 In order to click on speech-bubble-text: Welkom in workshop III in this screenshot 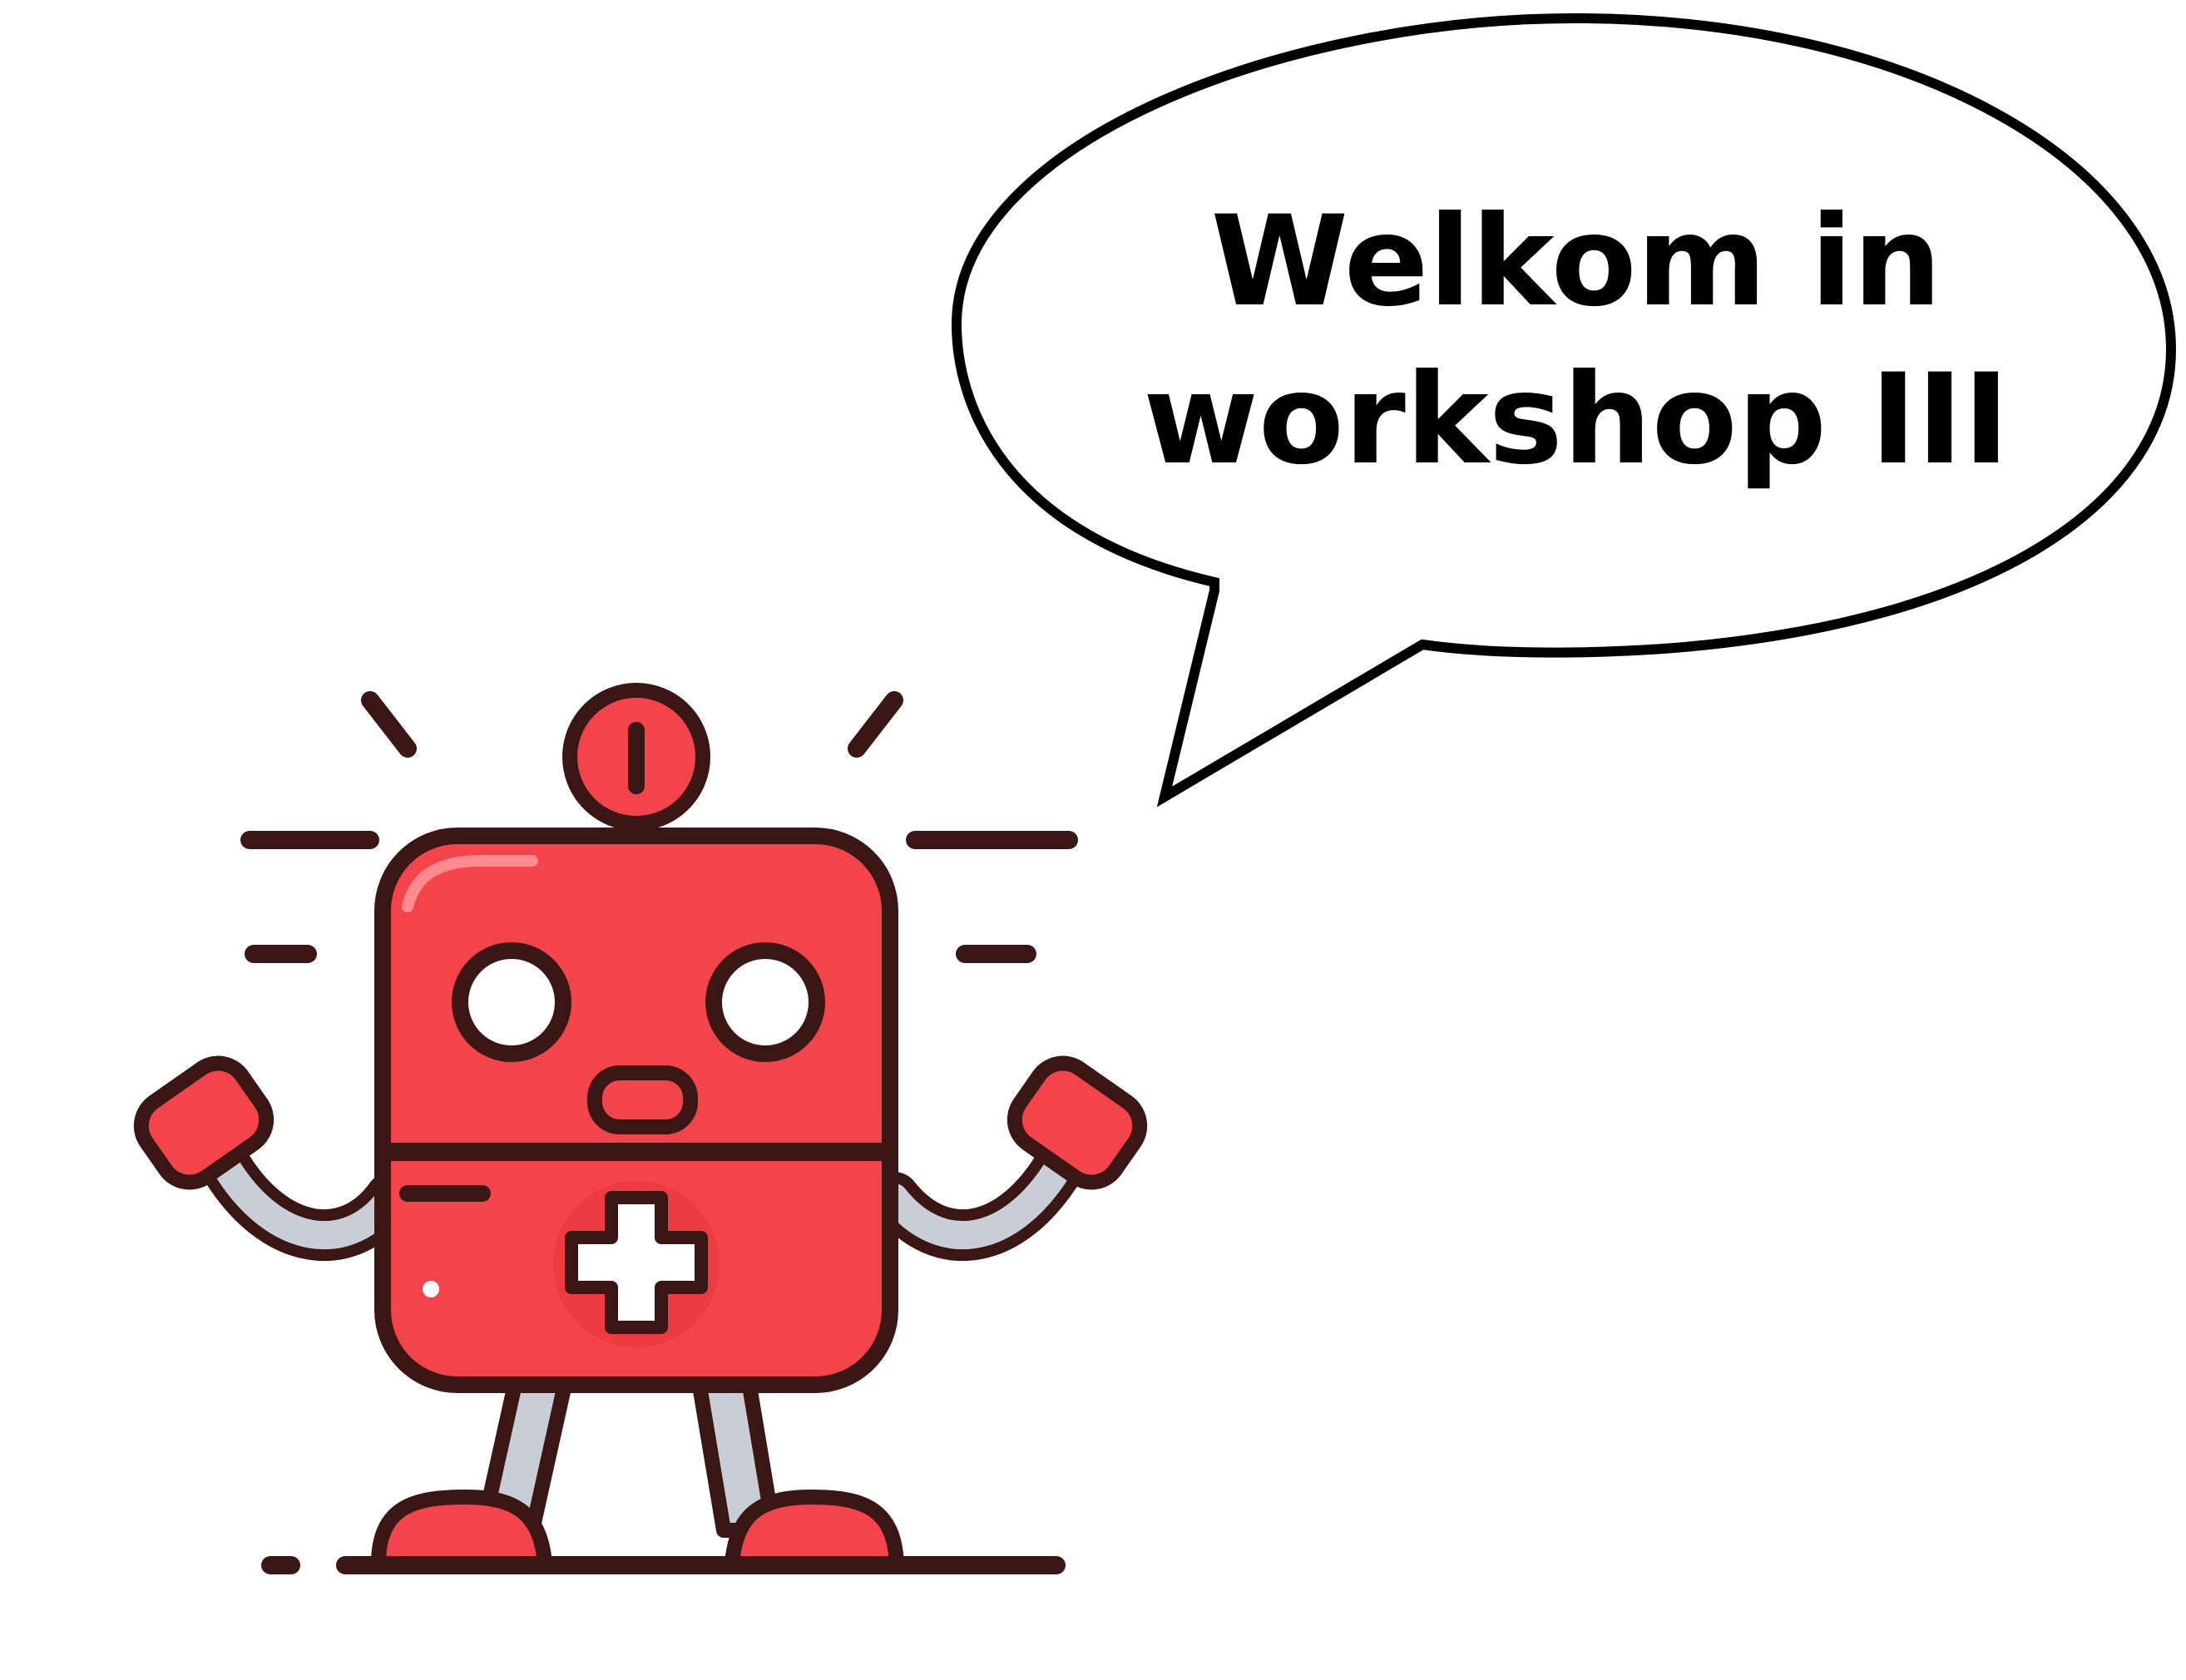, I will do `click(1576, 341)`.